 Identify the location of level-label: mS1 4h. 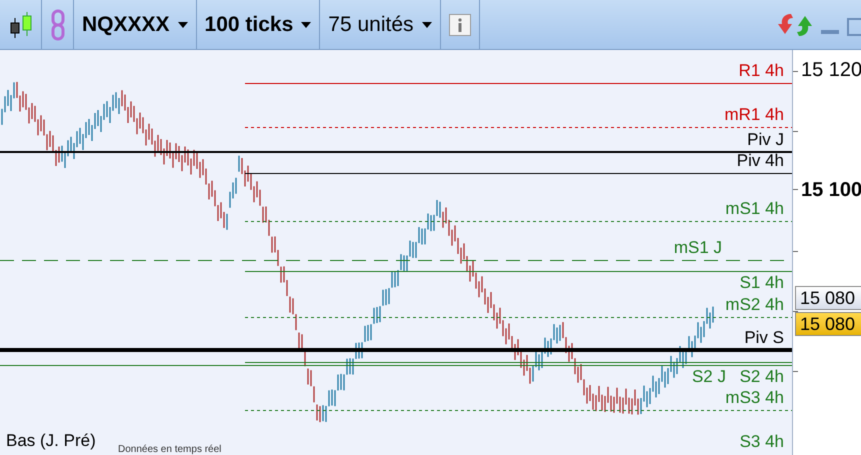
(754, 209).